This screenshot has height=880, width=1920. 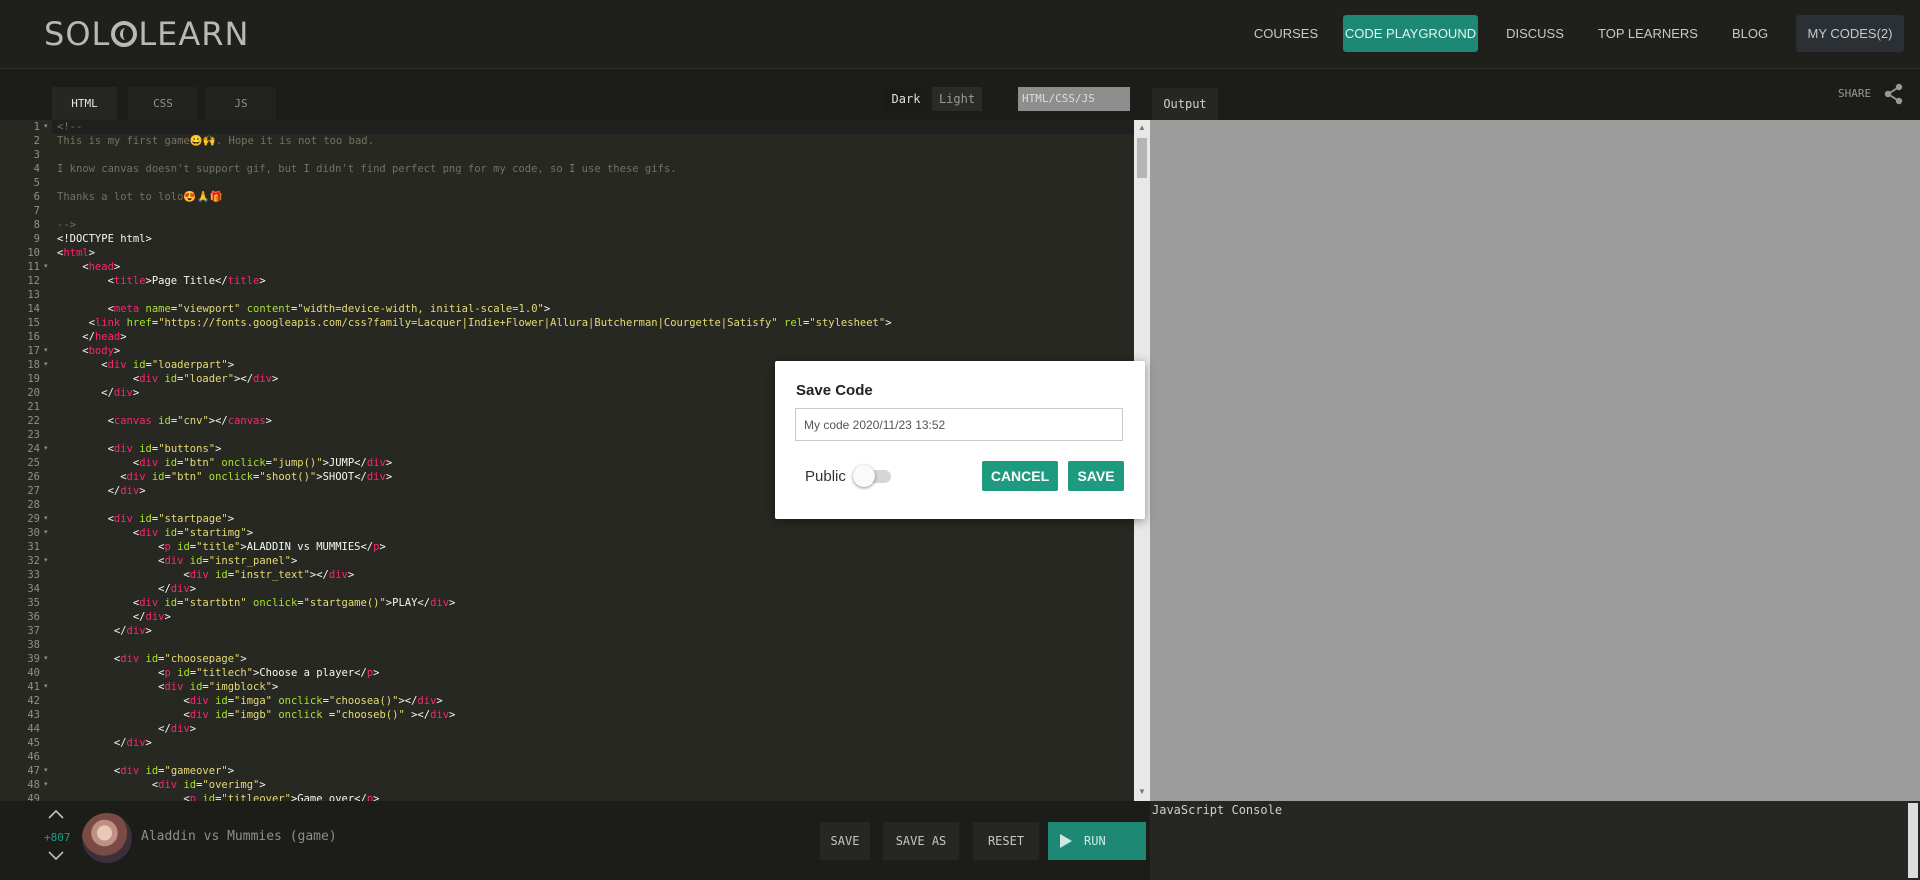 I want to click on public-toggle, so click(x=872, y=476).